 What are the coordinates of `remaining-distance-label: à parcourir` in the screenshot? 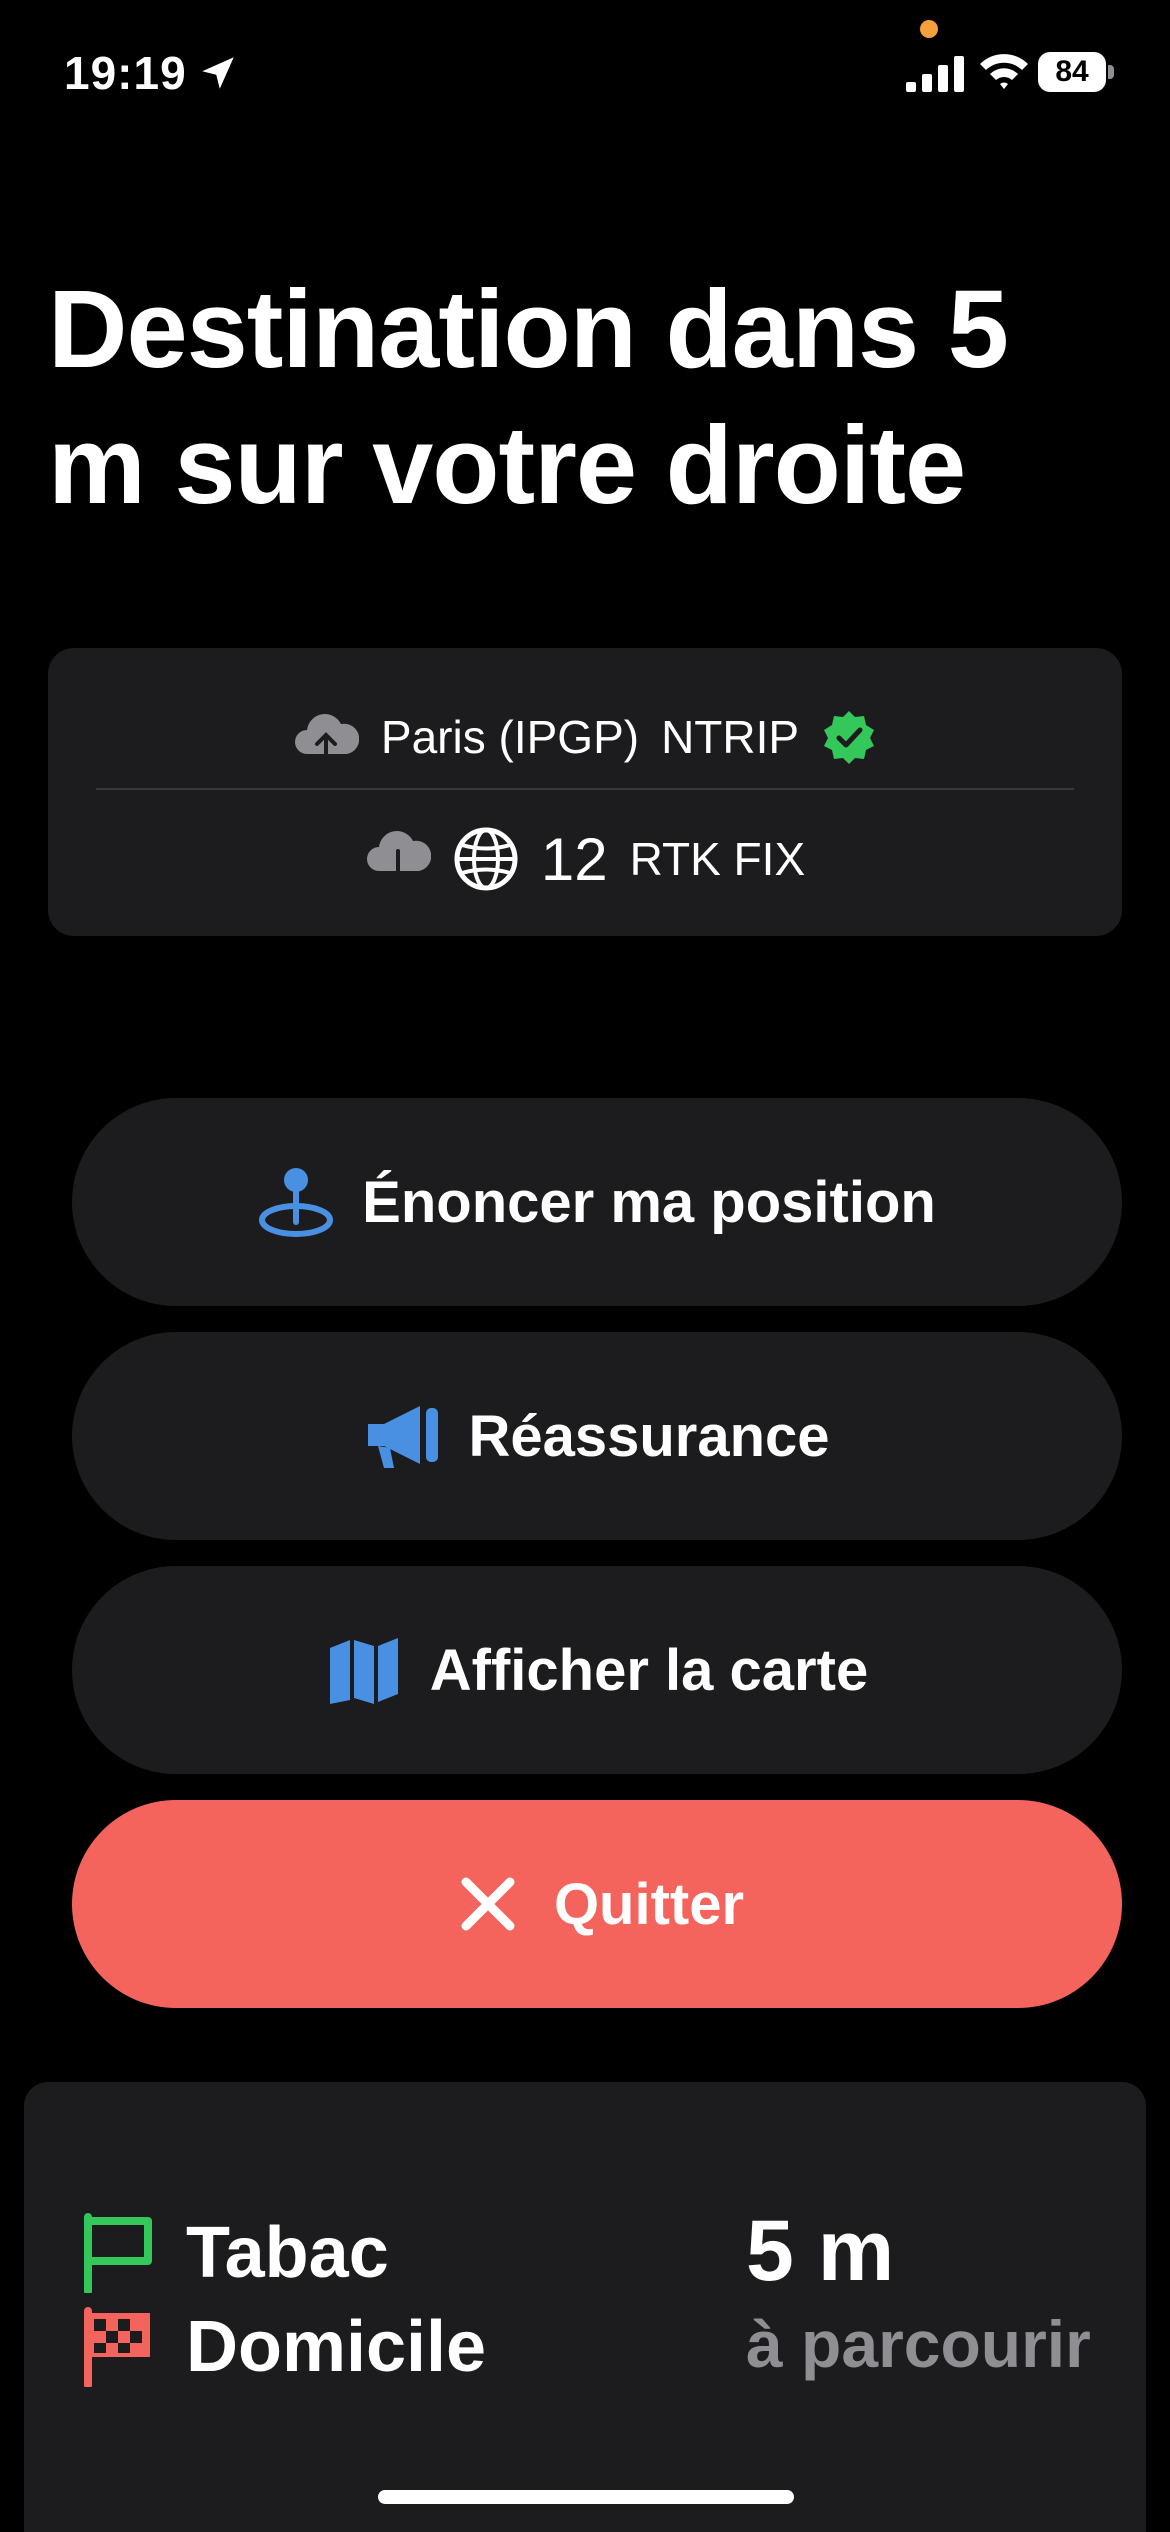 It's located at (918, 2344).